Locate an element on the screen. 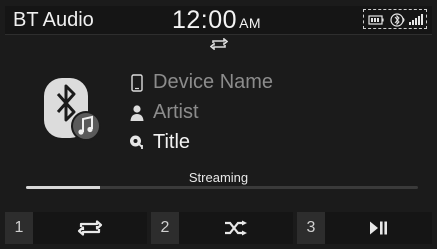 The width and height of the screenshot is (437, 249). clock-ampm: AM is located at coordinates (250, 23).